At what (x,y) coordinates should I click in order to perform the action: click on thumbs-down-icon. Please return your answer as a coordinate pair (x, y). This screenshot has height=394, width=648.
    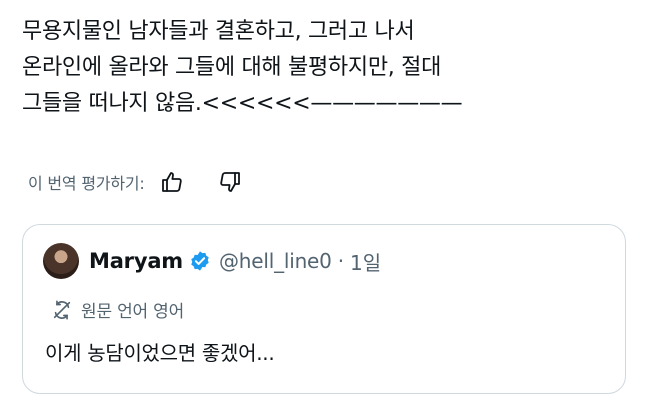
    Looking at the image, I should click on (229, 182).